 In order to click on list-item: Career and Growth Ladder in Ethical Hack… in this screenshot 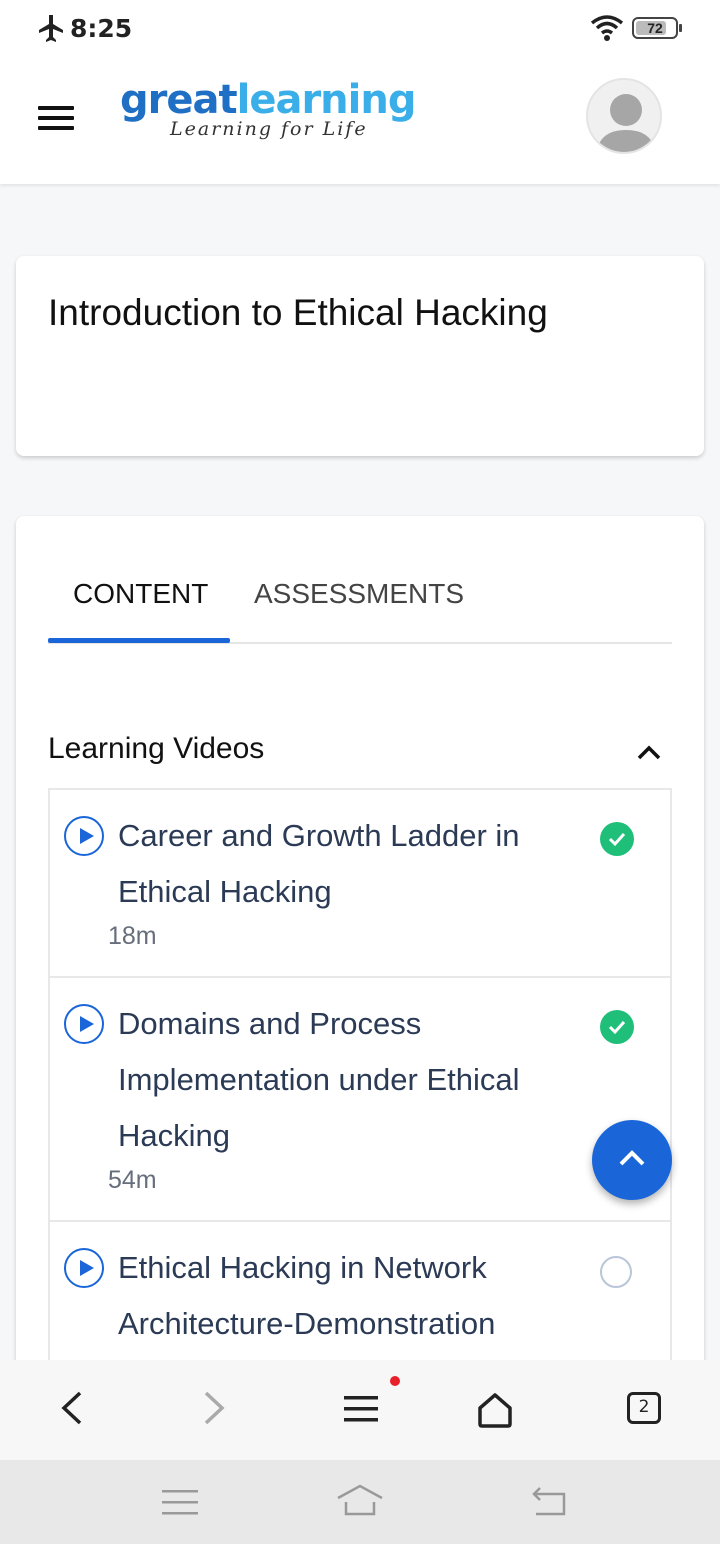, I will do `click(360, 884)`.